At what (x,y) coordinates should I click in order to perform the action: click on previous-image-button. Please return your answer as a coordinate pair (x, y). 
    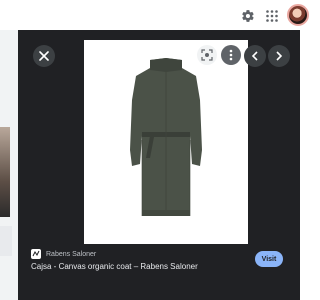
    Looking at the image, I should click on (255, 56).